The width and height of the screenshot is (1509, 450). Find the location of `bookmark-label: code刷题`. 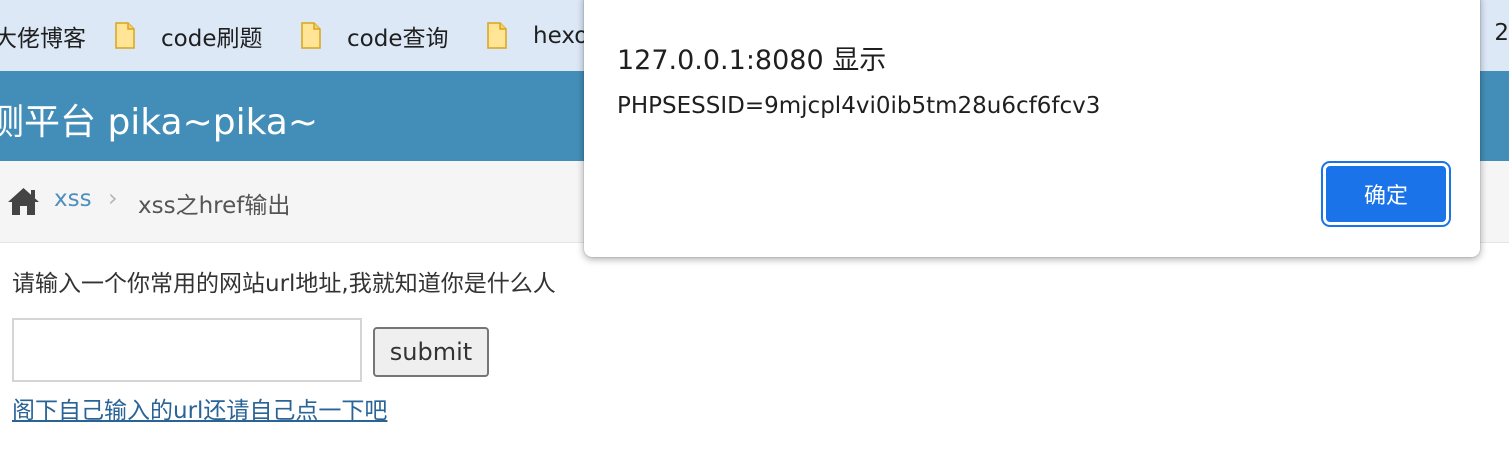

bookmark-label: code刷题 is located at coordinates (212, 38).